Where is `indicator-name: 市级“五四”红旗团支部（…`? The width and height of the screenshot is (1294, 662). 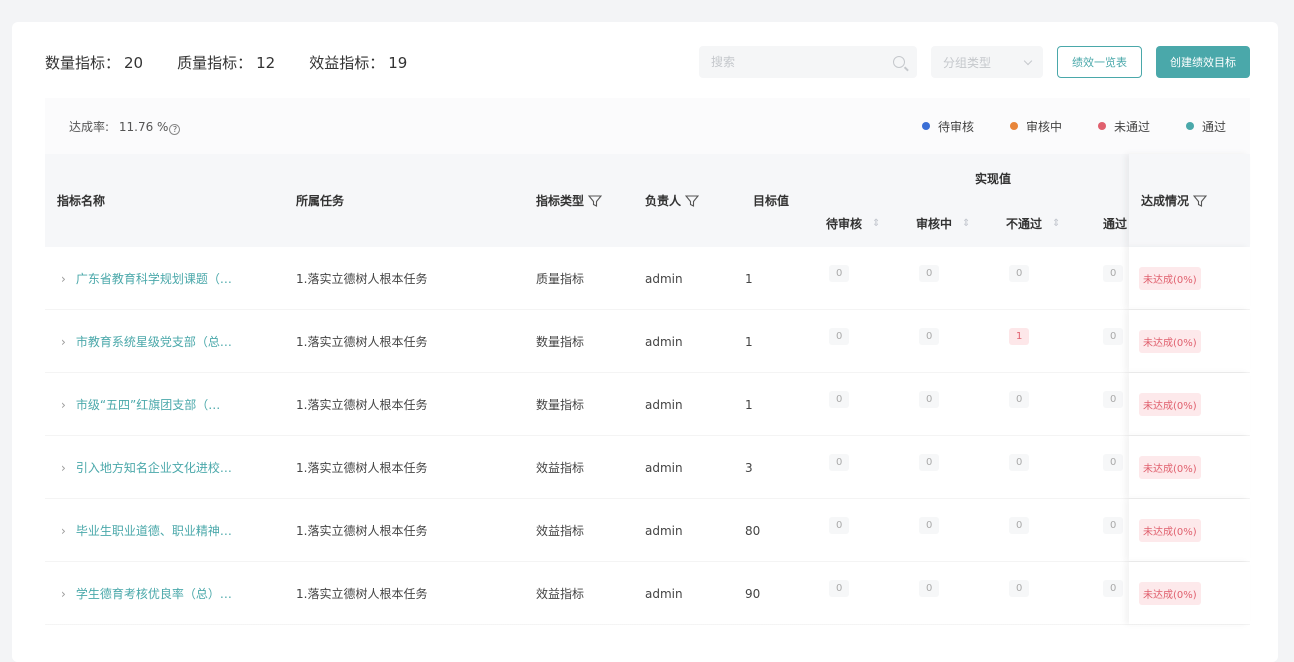 indicator-name: 市级“五四”红旗团支部（… is located at coordinates (148, 404).